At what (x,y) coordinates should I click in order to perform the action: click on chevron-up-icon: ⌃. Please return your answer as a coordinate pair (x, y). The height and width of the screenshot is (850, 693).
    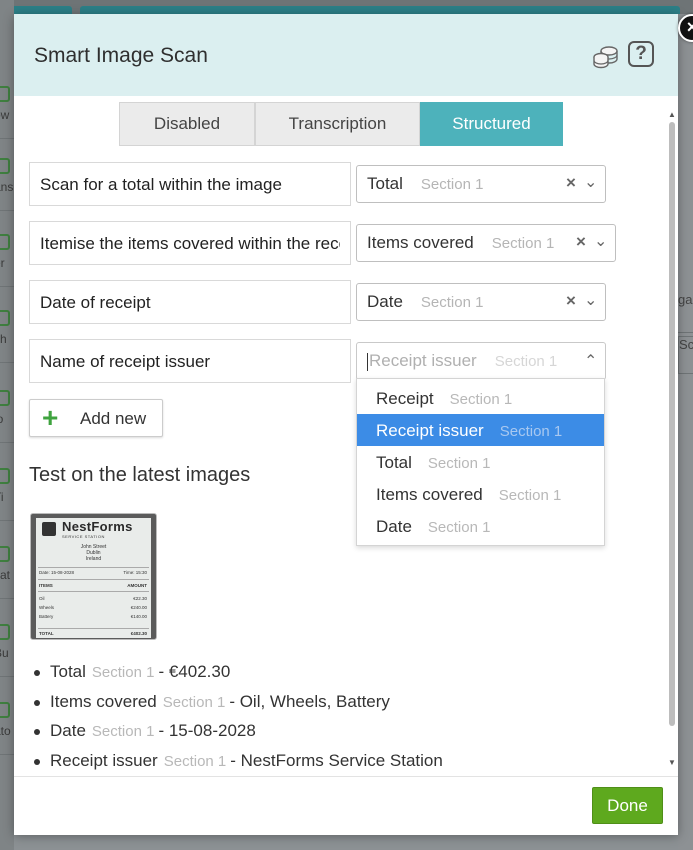
    Looking at the image, I should click on (590, 361).